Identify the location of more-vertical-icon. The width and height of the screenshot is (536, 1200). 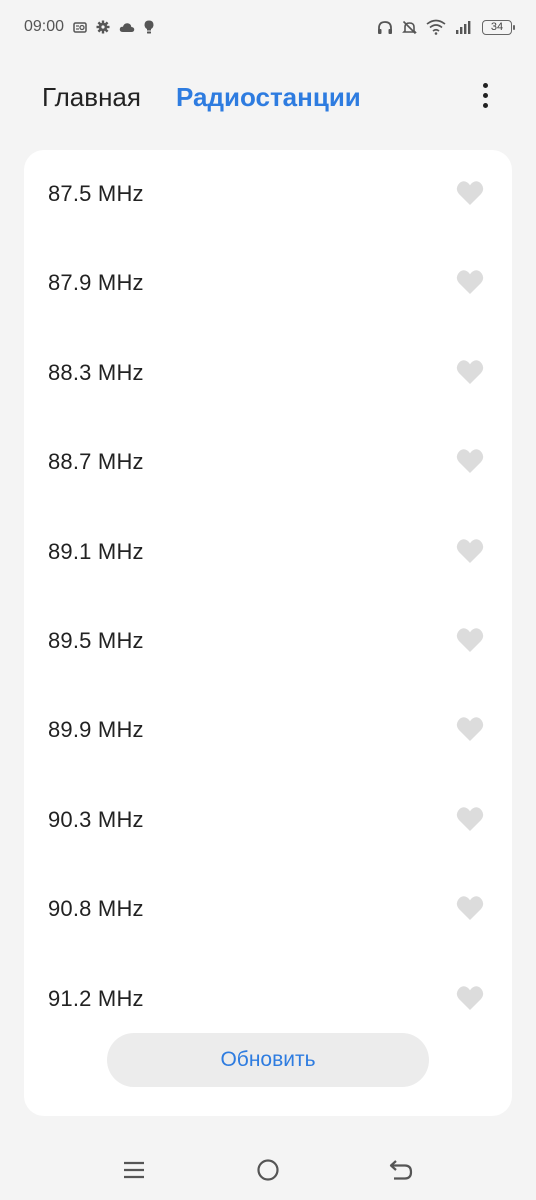
(485, 95).